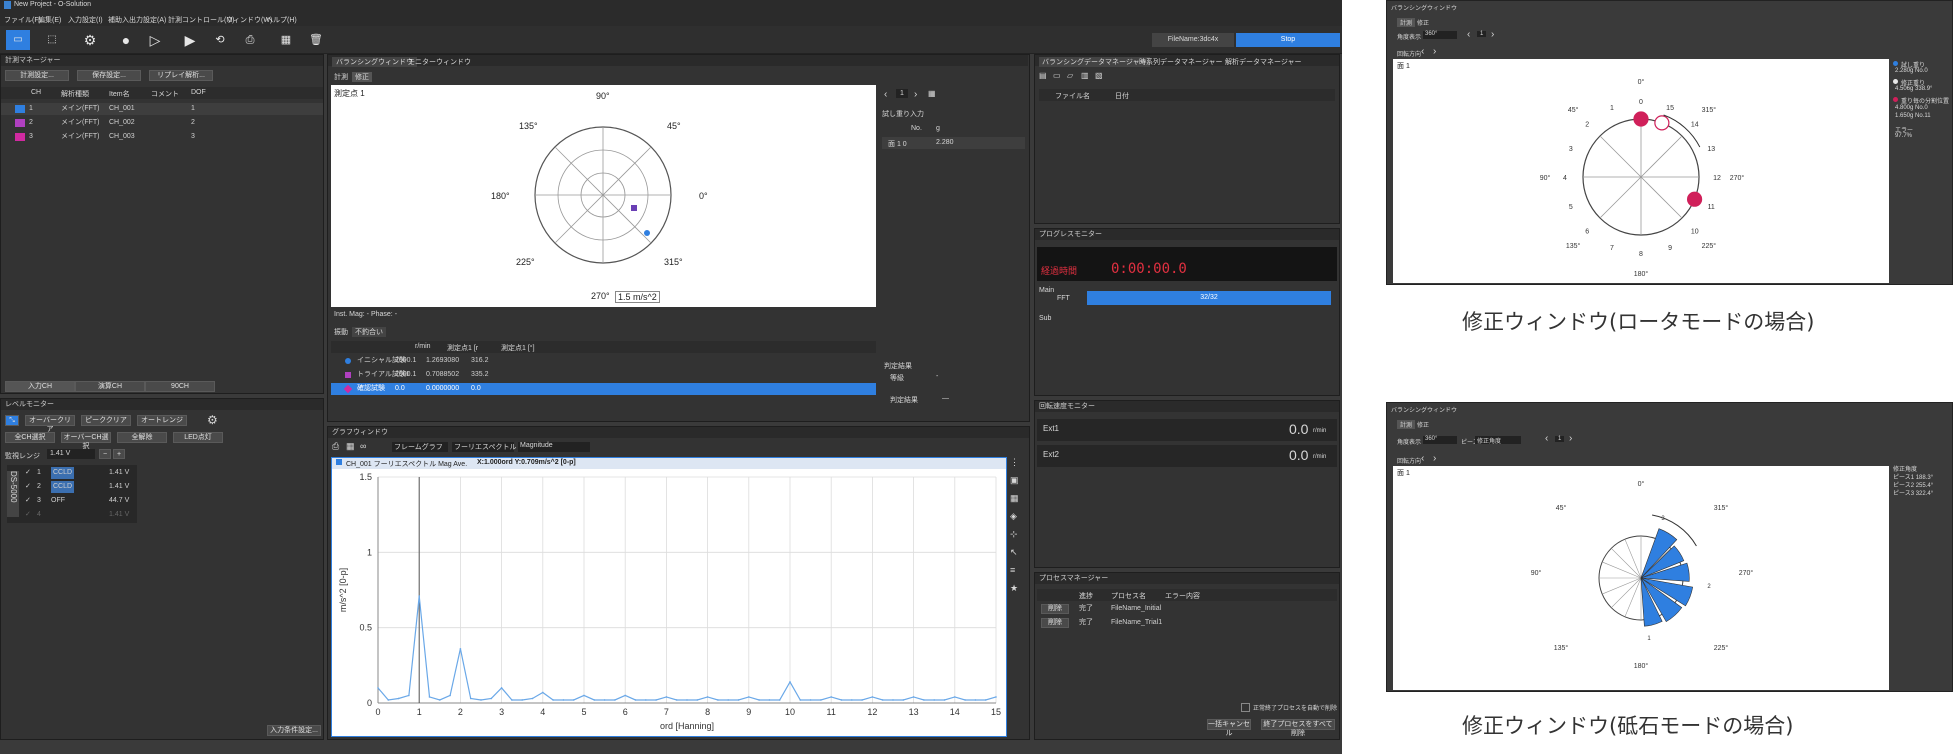  I want to click on trial-row: 面 1 0 2.280, so click(953, 143).